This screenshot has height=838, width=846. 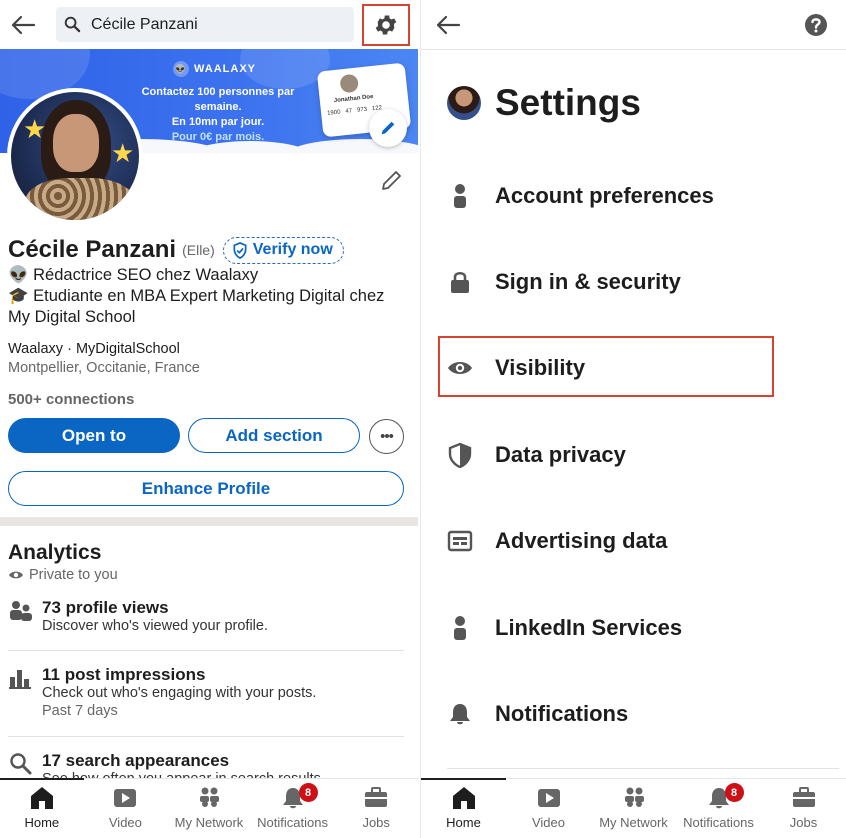 What do you see at coordinates (205, 24) in the screenshot?
I see `search-input: Cécile Panzani` at bounding box center [205, 24].